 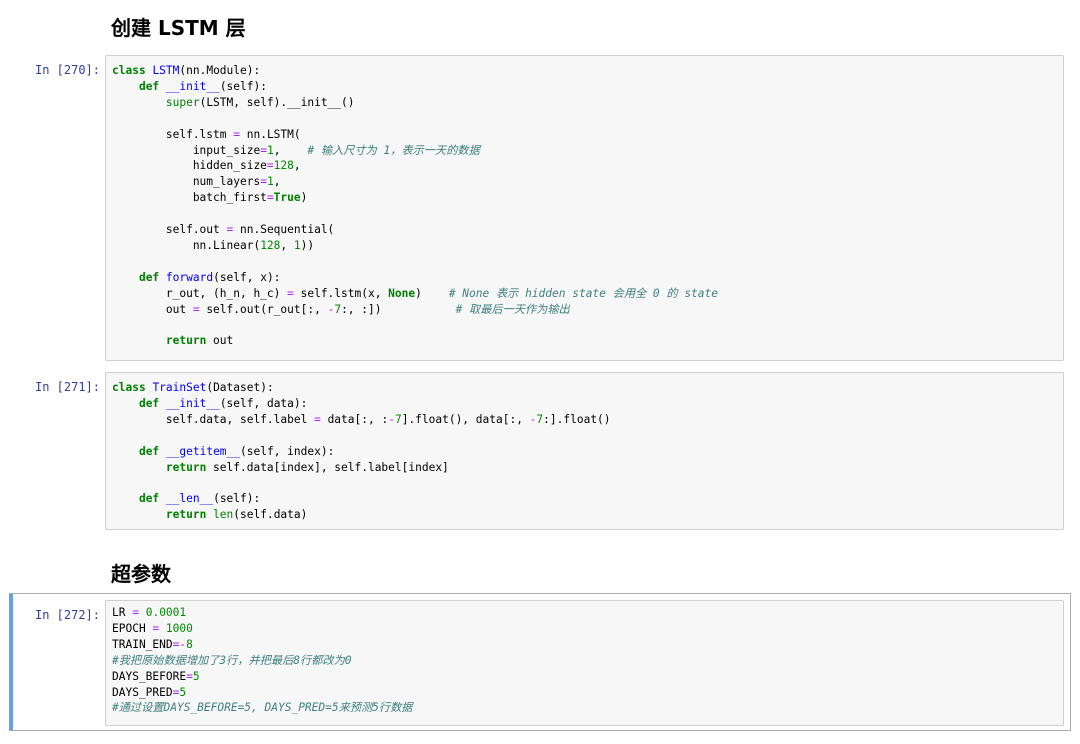 What do you see at coordinates (223, 515) in the screenshot?
I see `code-token: len` at bounding box center [223, 515].